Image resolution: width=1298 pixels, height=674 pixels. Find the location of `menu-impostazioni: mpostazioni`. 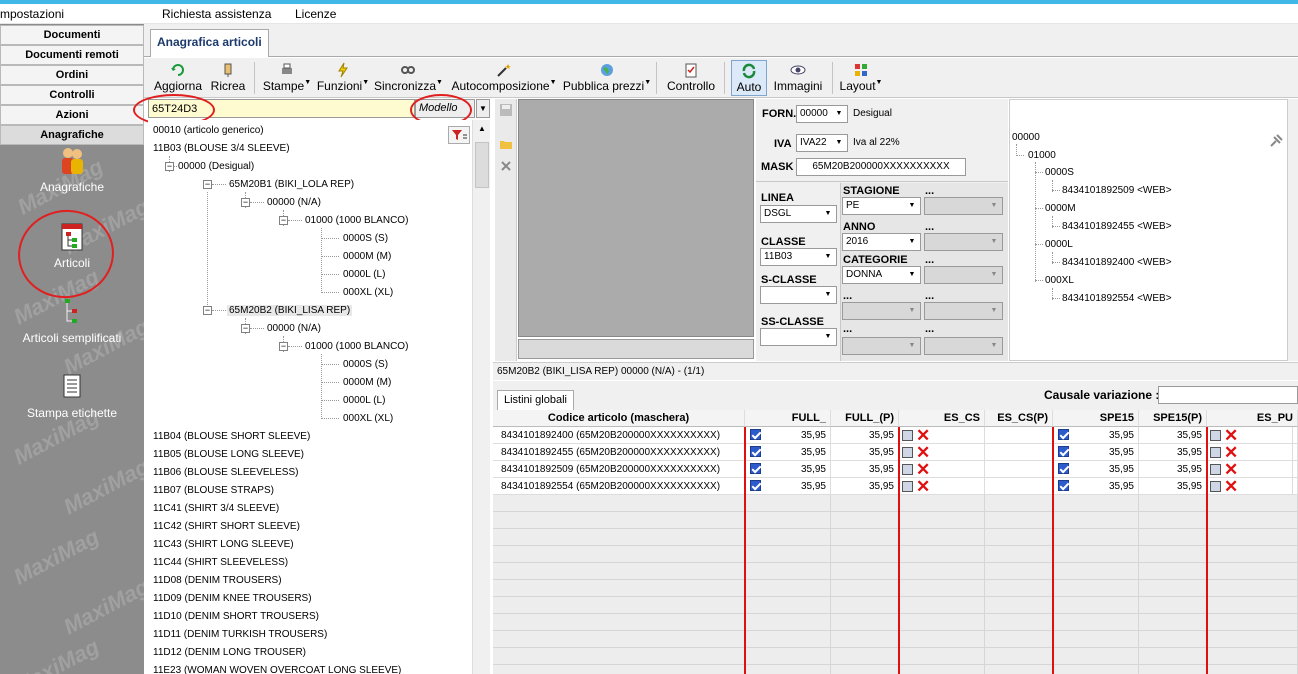

menu-impostazioni: mpostazioni is located at coordinates (32, 14).